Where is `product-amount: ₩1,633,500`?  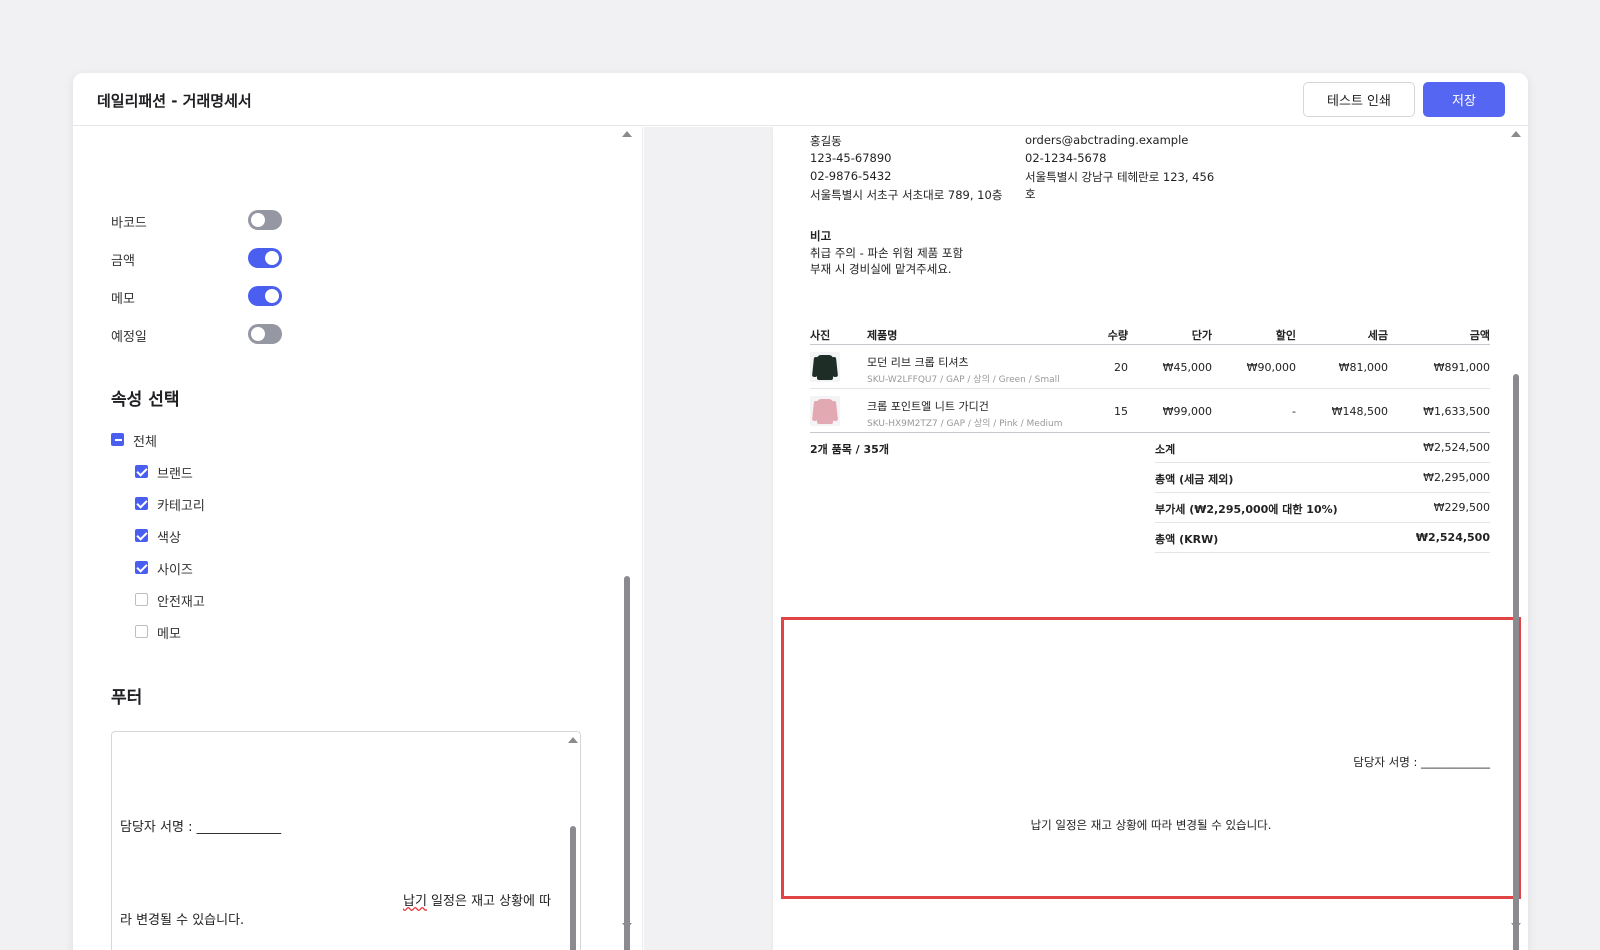 product-amount: ₩1,633,500 is located at coordinates (1456, 411).